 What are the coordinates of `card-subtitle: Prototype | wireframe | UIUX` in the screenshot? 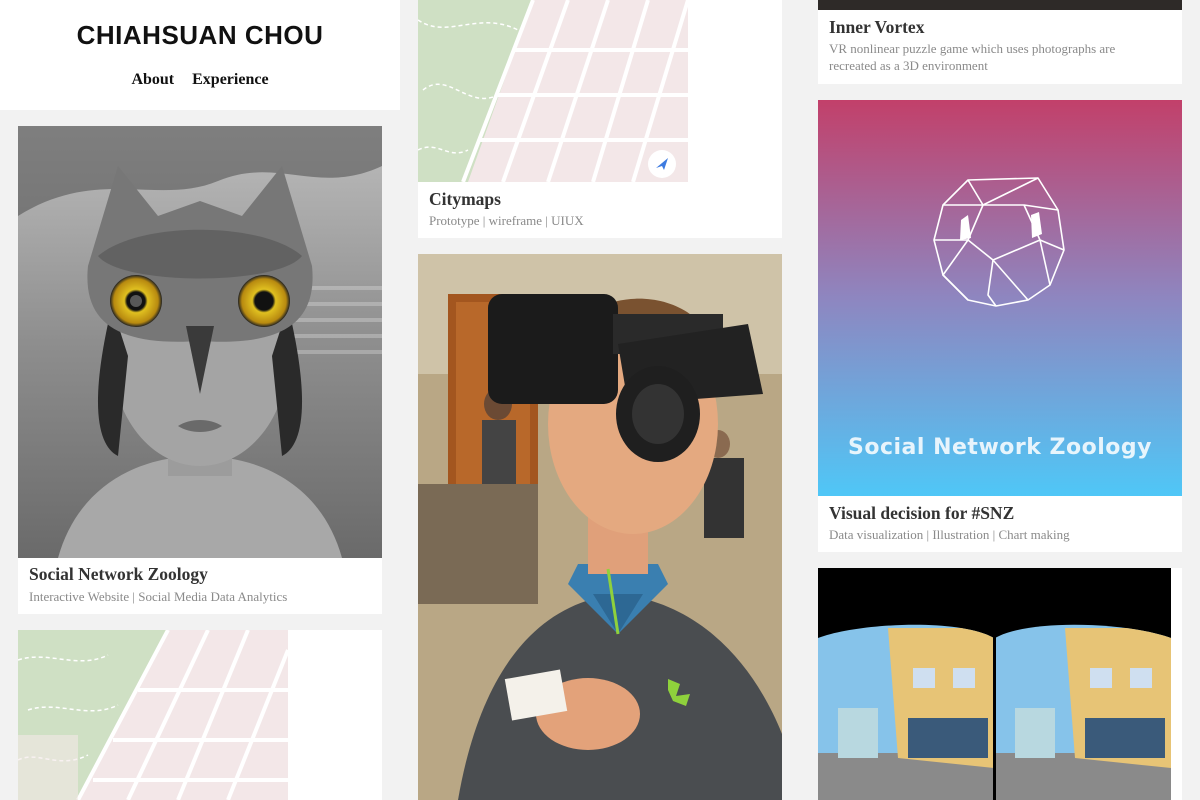 It's located at (506, 220).